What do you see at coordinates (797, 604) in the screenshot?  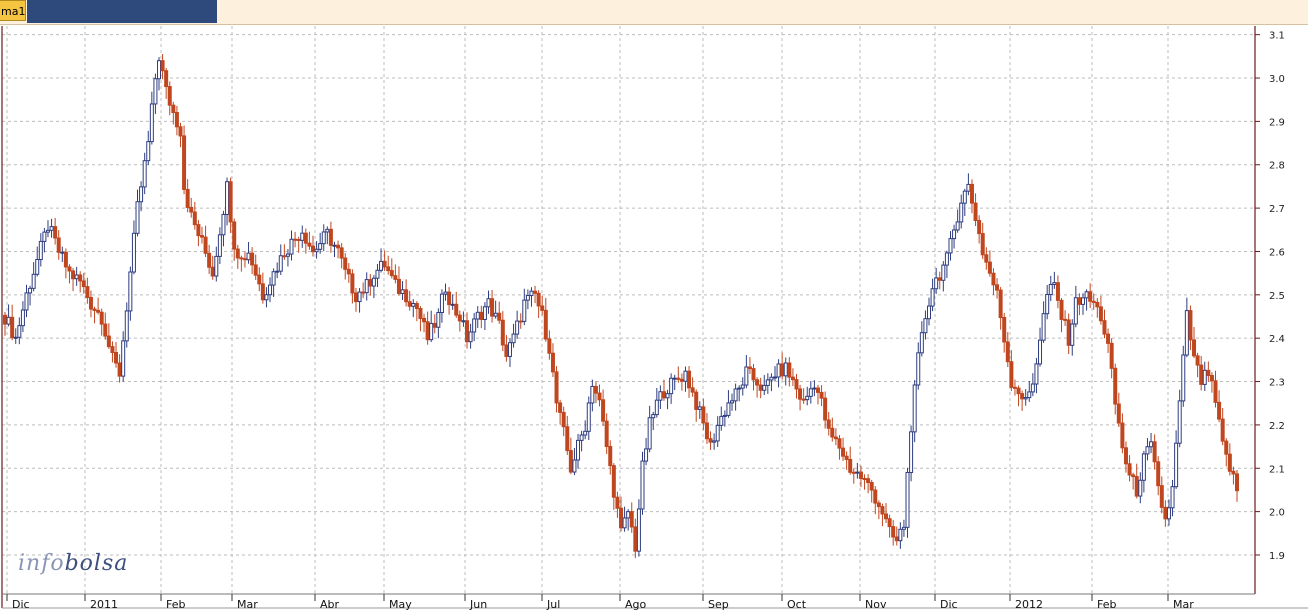 I see `x-tick-label: Oct` at bounding box center [797, 604].